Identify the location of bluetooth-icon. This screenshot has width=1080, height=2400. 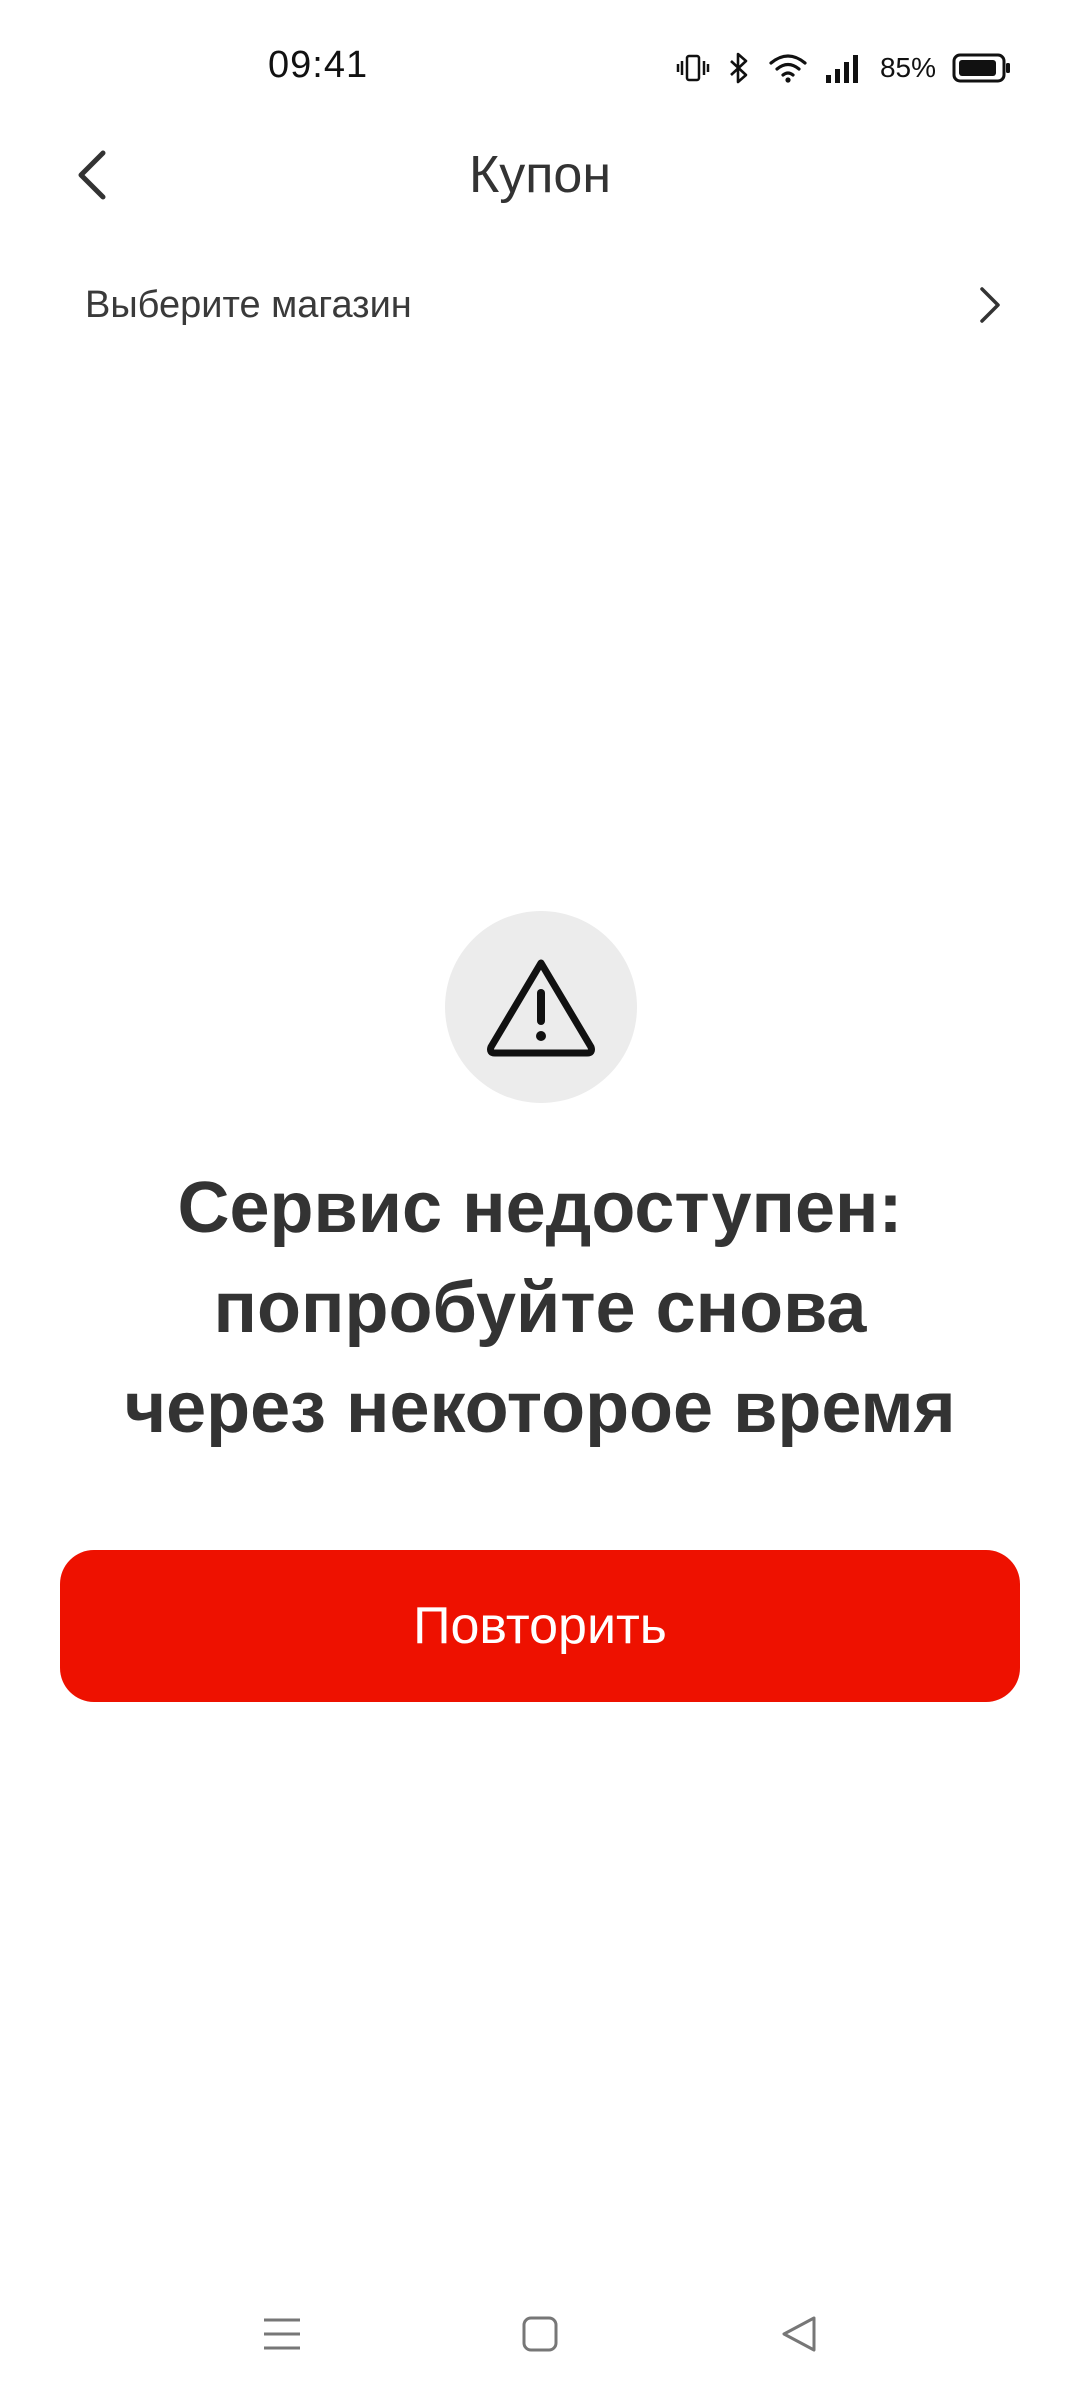
(739, 68).